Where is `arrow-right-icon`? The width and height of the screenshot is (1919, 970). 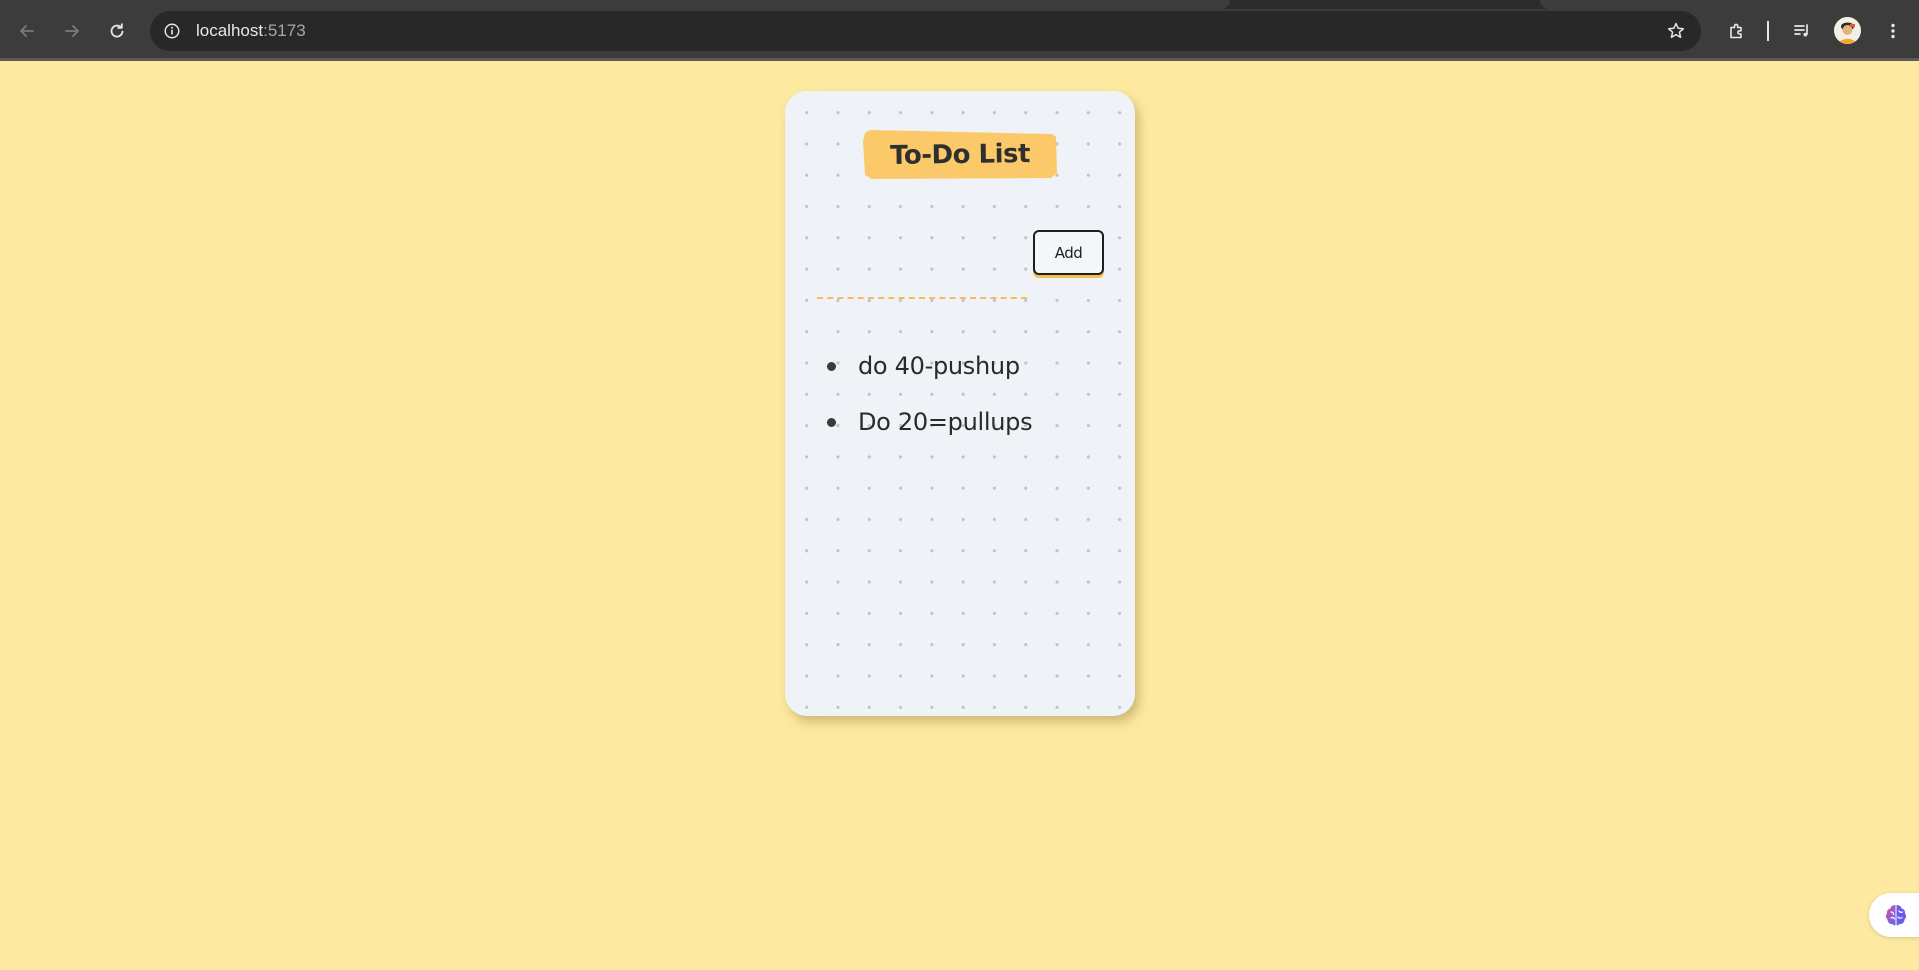
arrow-right-icon is located at coordinates (72, 31).